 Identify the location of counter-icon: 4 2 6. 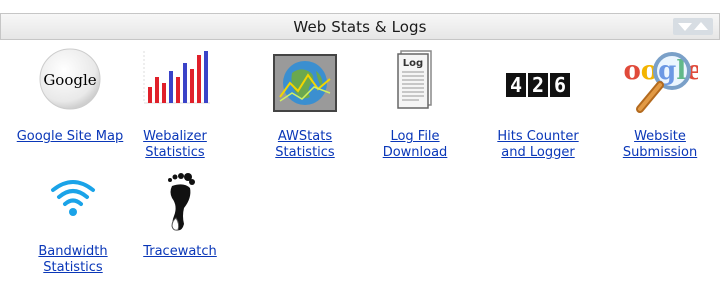
(538, 85).